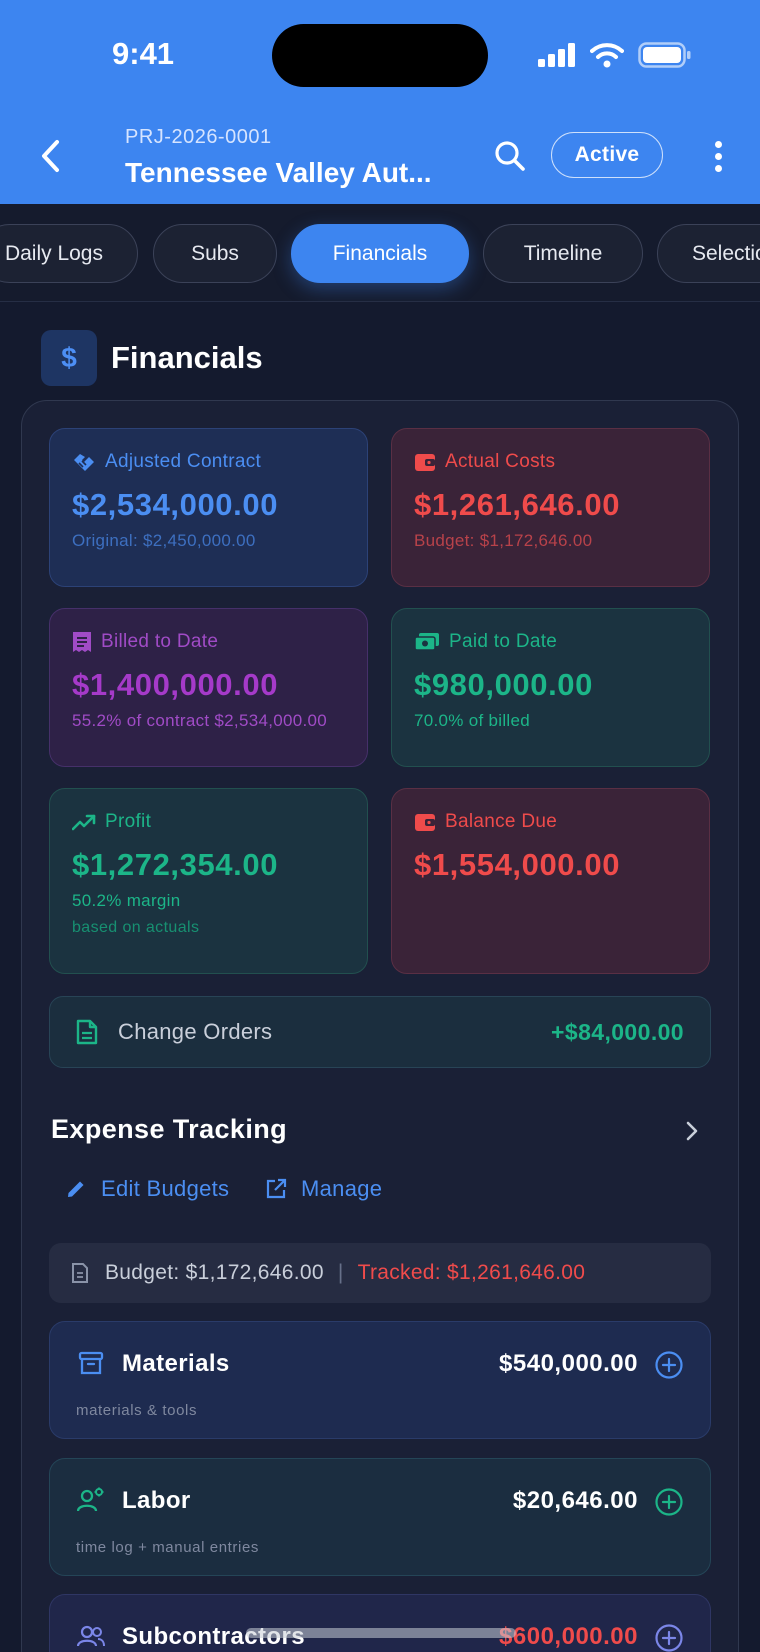 The image size is (760, 1652). What do you see at coordinates (563, 253) in the screenshot?
I see `tab-timeline: Timeline` at bounding box center [563, 253].